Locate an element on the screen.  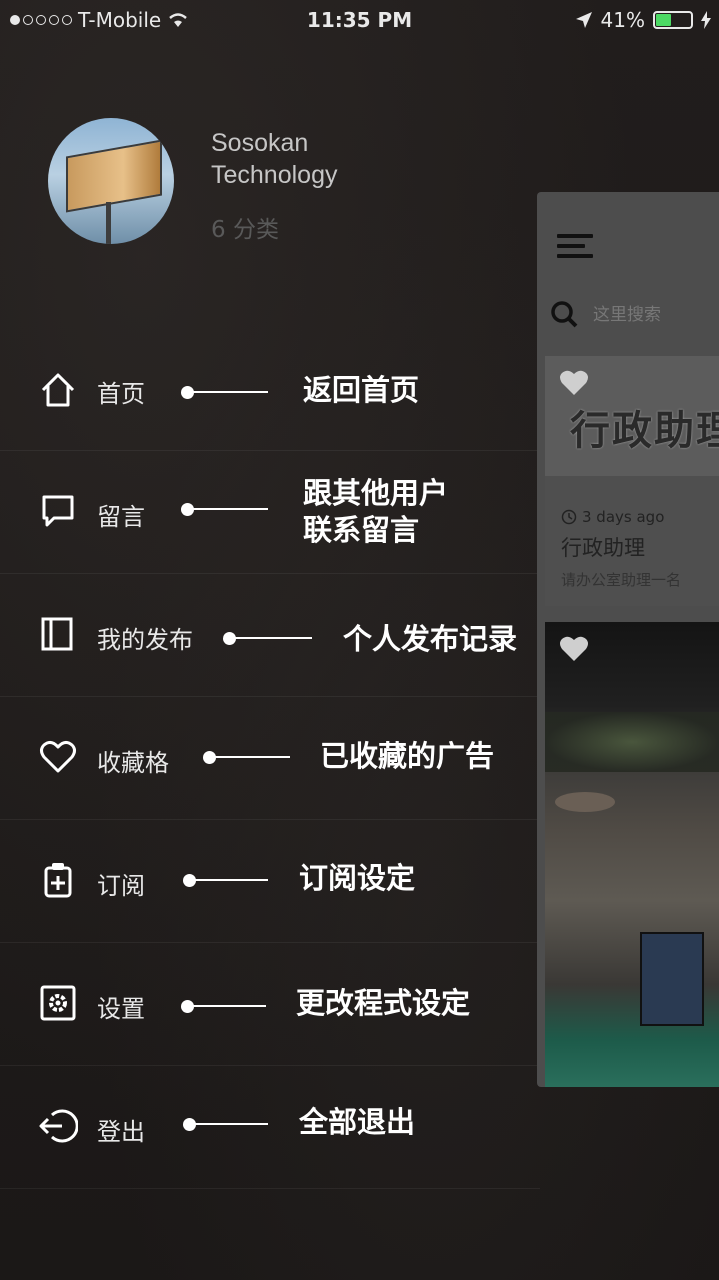
category-count: 6 分类 is located at coordinates (245, 230).